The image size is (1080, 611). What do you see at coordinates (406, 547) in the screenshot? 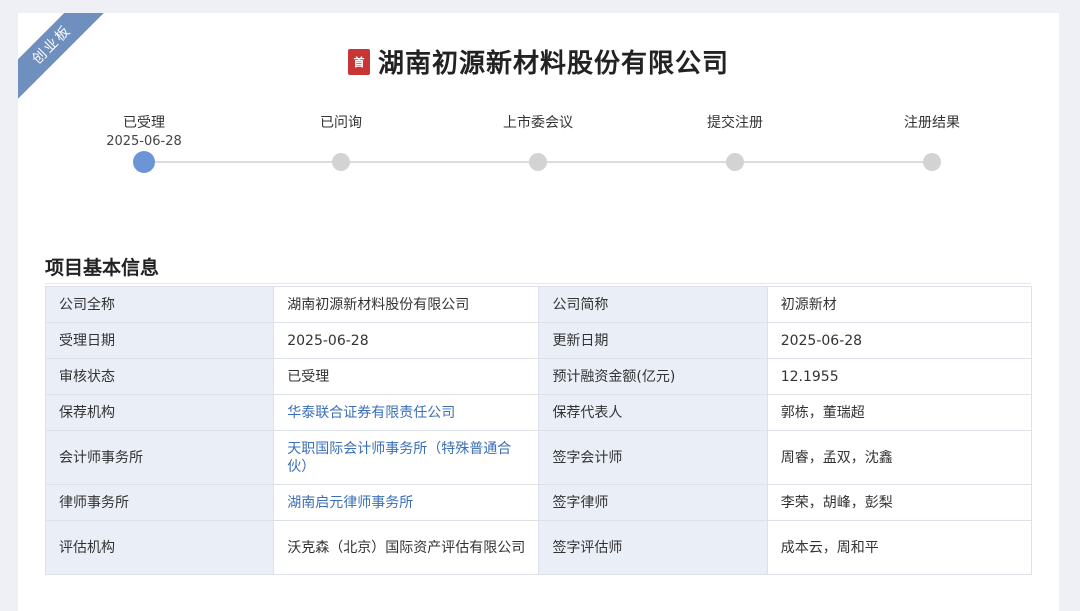
I see `info-value: 沃克森（北京）国际资产评估有限公司` at bounding box center [406, 547].